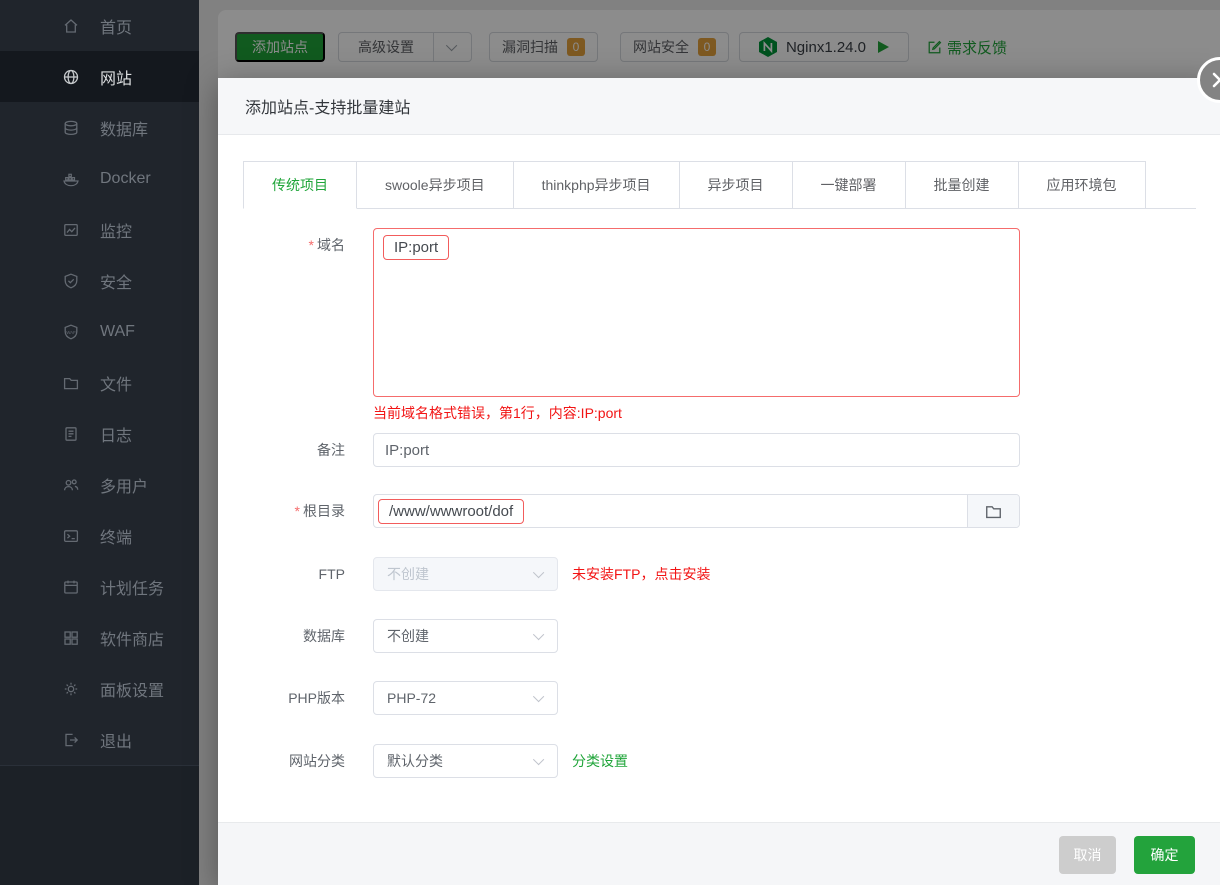  What do you see at coordinates (71, 128) in the screenshot?
I see `database-icon` at bounding box center [71, 128].